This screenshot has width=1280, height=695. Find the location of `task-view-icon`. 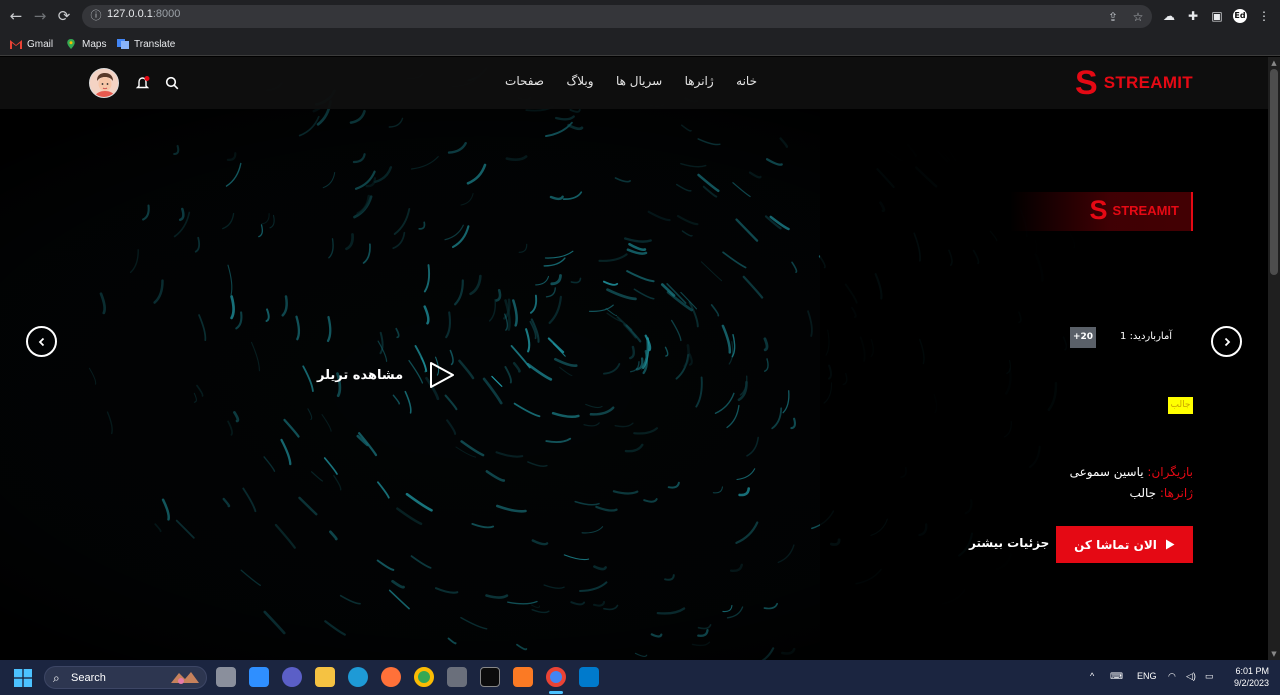

task-view-icon is located at coordinates (226, 677).